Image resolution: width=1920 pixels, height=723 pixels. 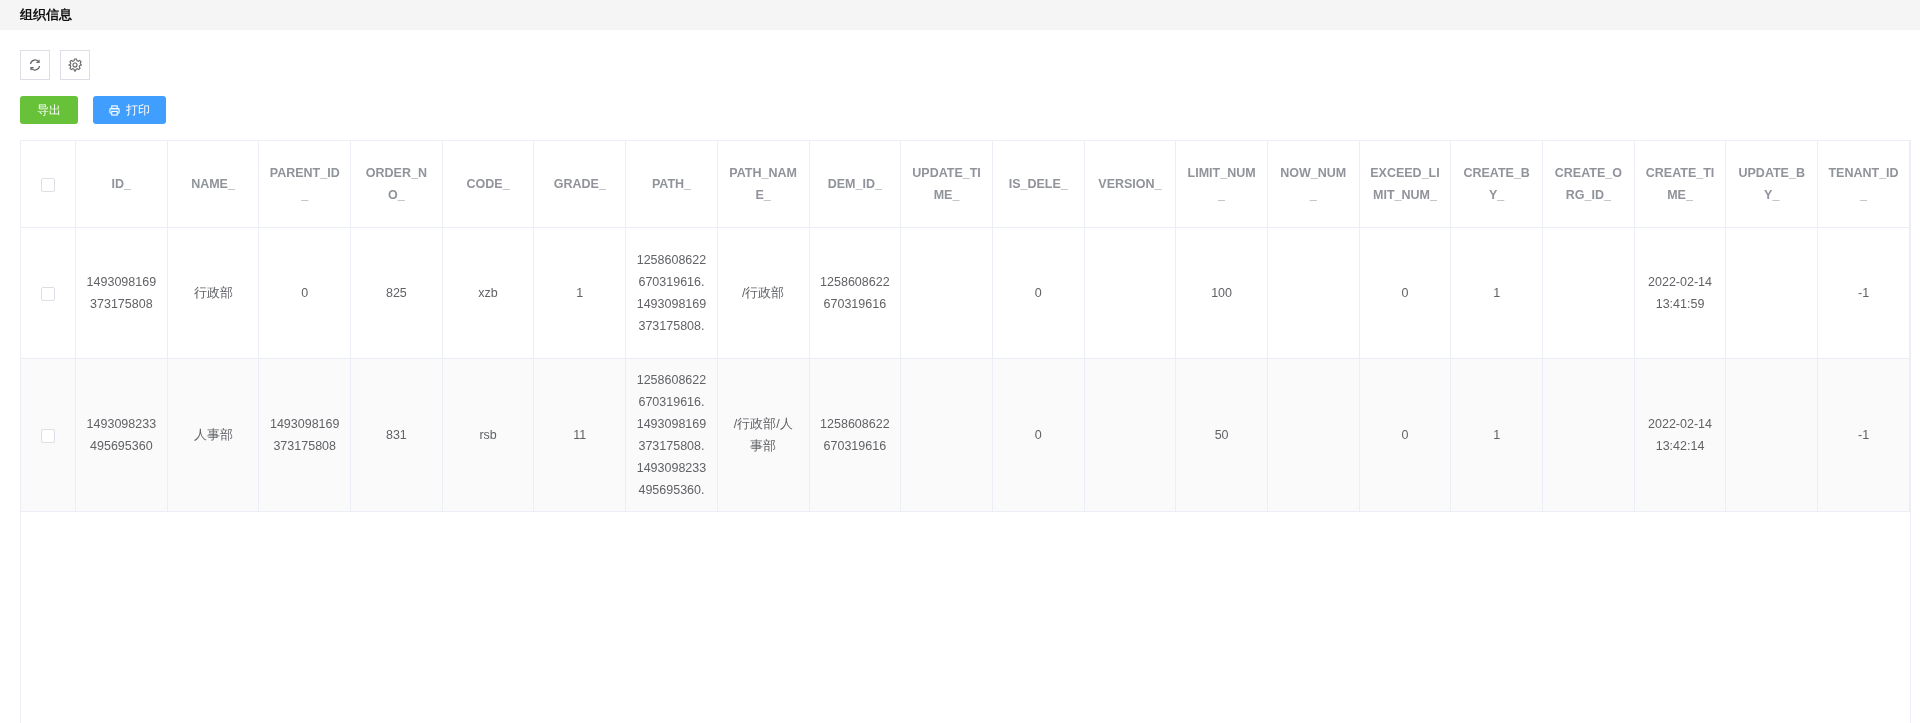 I want to click on settings-icon, so click(x=75, y=65).